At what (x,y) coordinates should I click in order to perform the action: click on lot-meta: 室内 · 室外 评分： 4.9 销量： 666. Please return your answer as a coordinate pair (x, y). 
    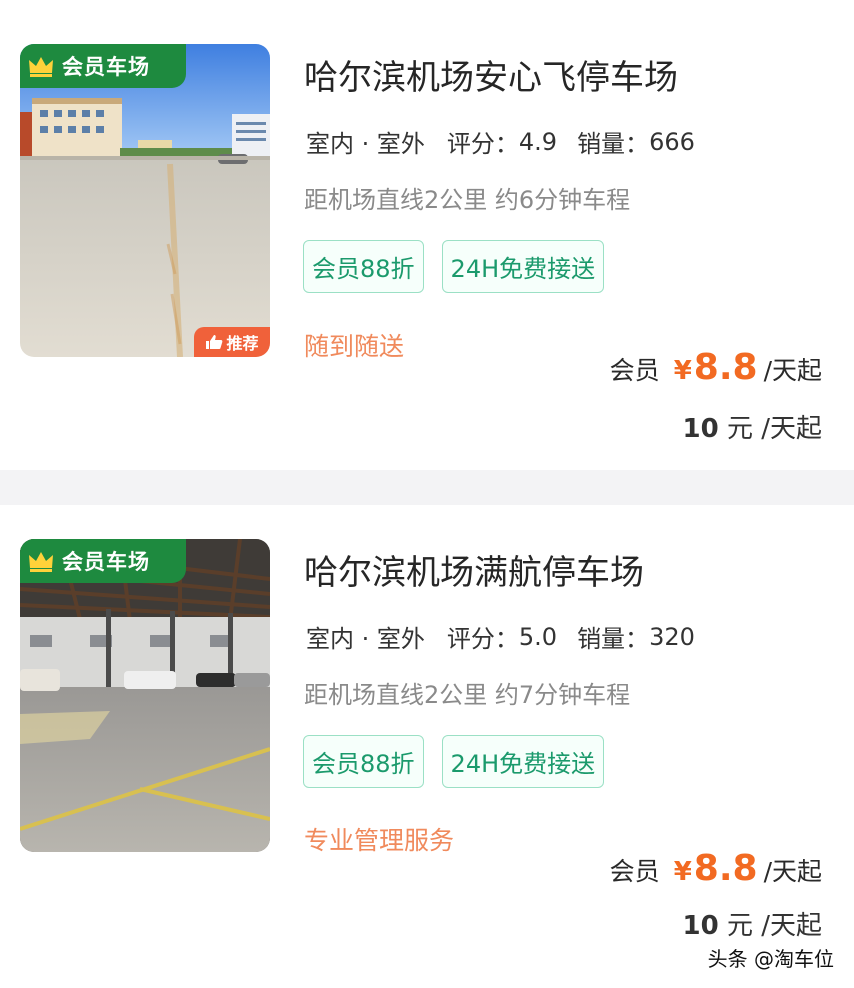
    Looking at the image, I should click on (499, 143).